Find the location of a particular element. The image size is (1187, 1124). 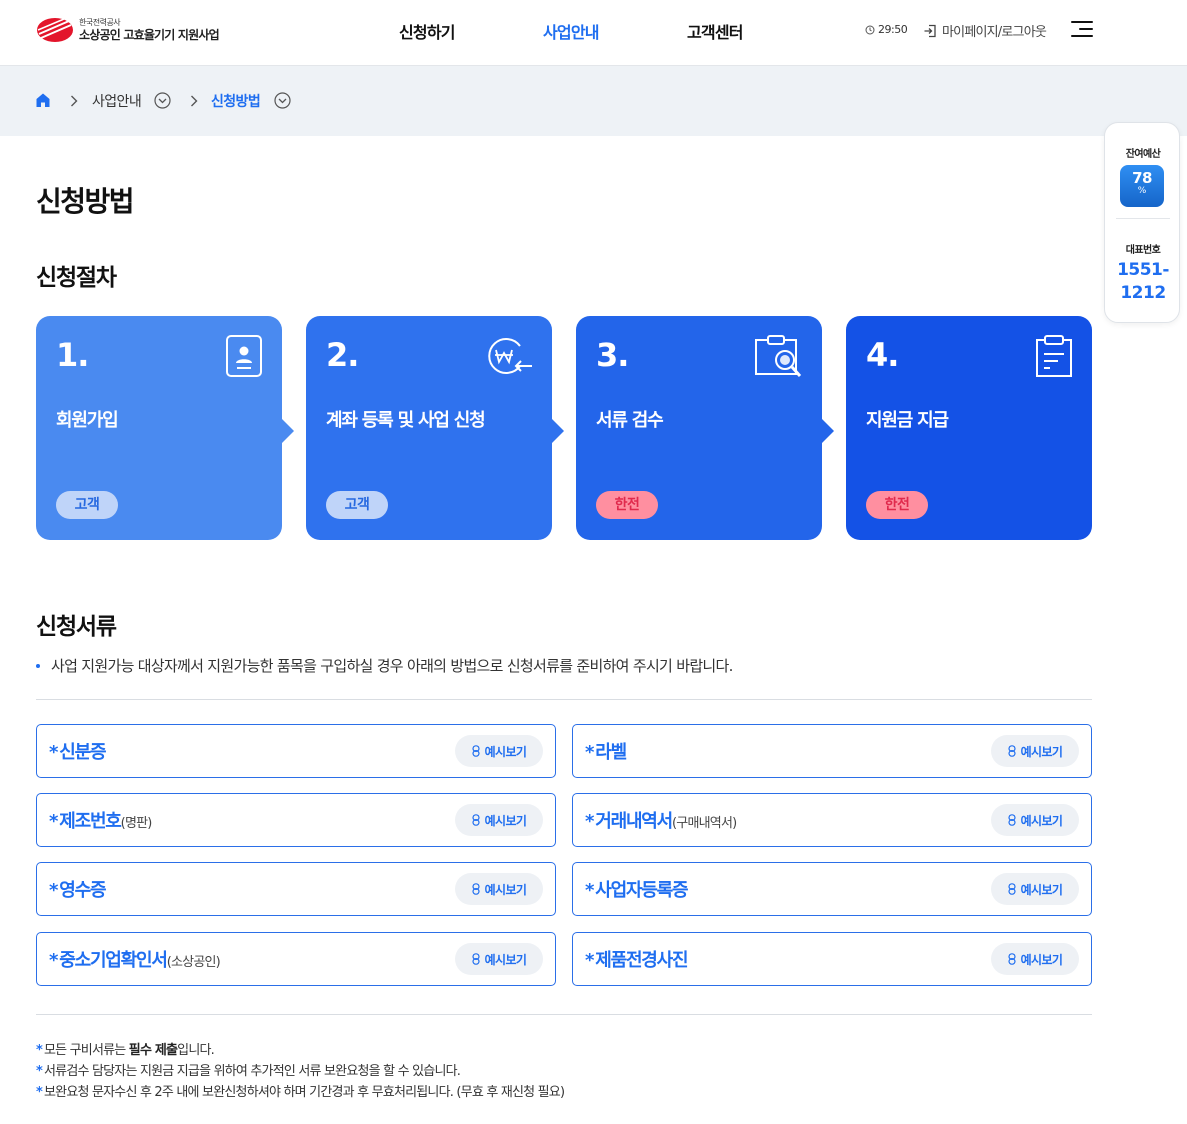

step-title: 지원금 지급 is located at coordinates (907, 420).